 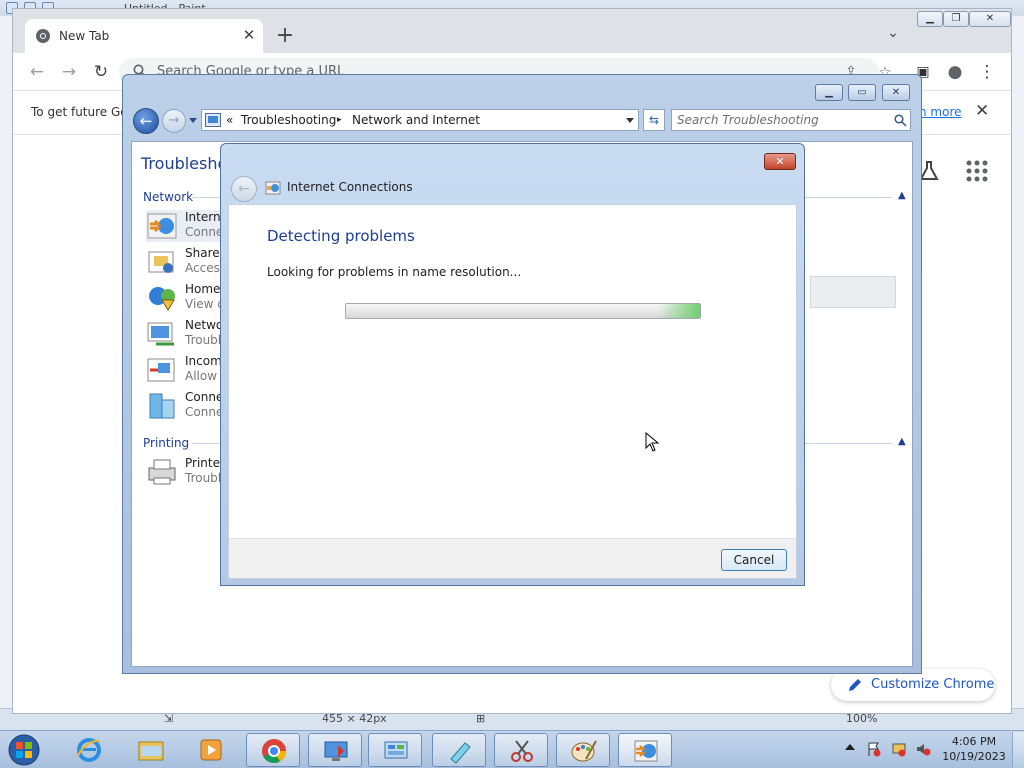 I want to click on explorer-back-button: ←, so click(x=146, y=121).